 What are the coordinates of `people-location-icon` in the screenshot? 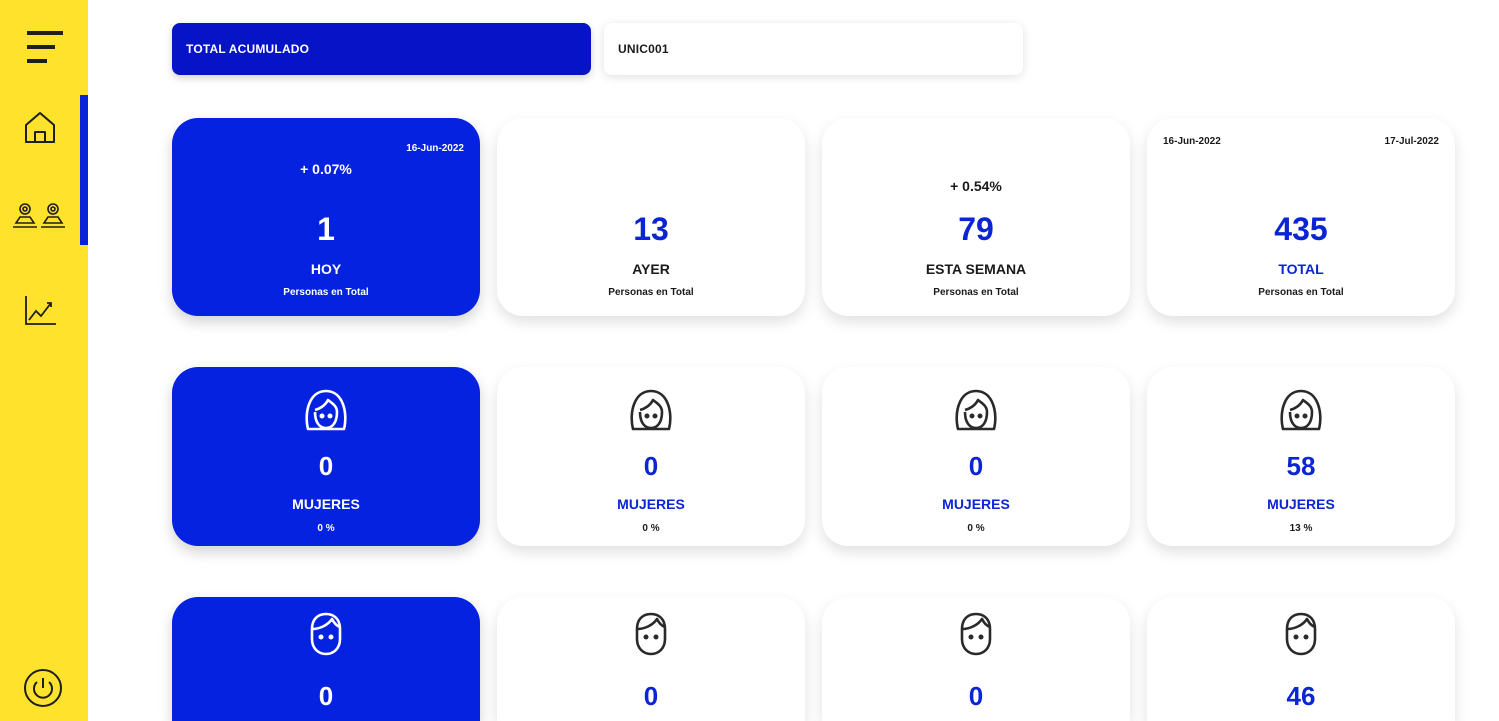 It's located at (39, 215).